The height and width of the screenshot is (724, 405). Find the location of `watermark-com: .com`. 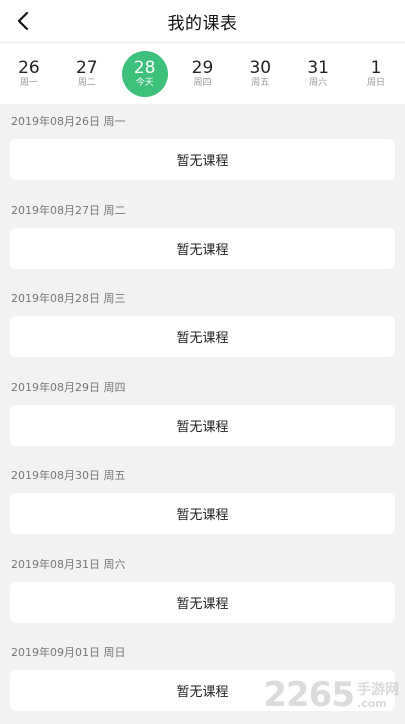

watermark-com: .com is located at coordinates (372, 704).